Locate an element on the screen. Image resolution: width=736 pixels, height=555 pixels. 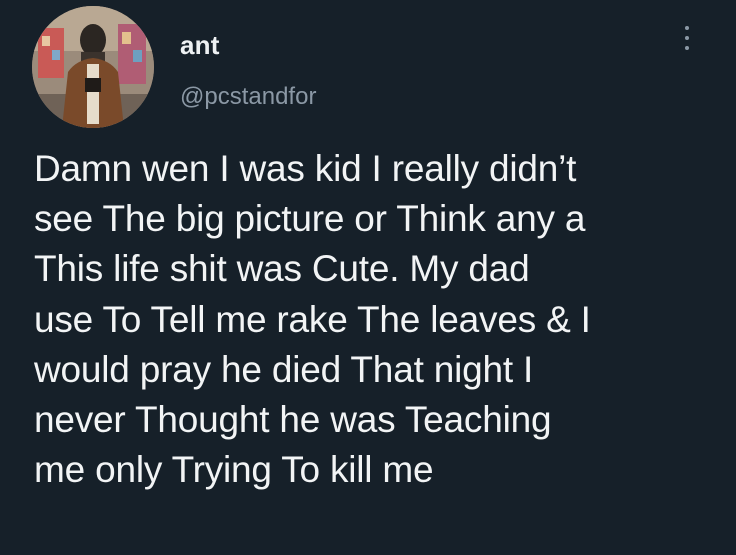
tweet-text-line: use To Tell me rake The leaves & I is located at coordinates (312, 319).